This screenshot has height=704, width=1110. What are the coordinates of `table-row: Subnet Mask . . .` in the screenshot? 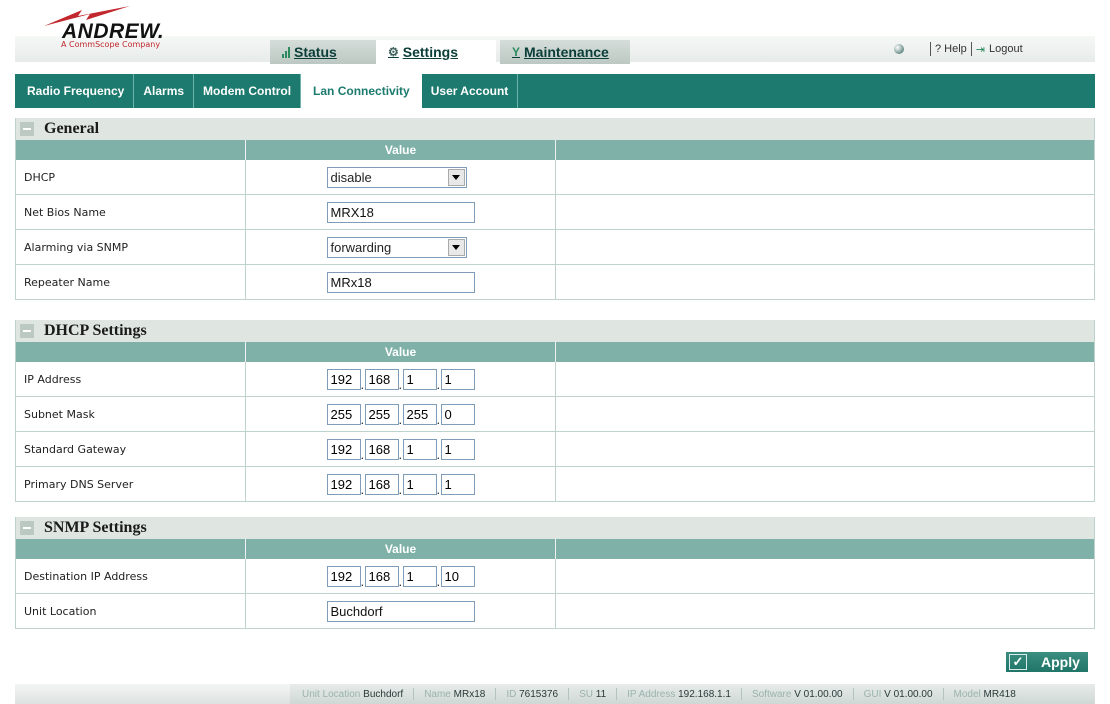 It's located at (555, 414).